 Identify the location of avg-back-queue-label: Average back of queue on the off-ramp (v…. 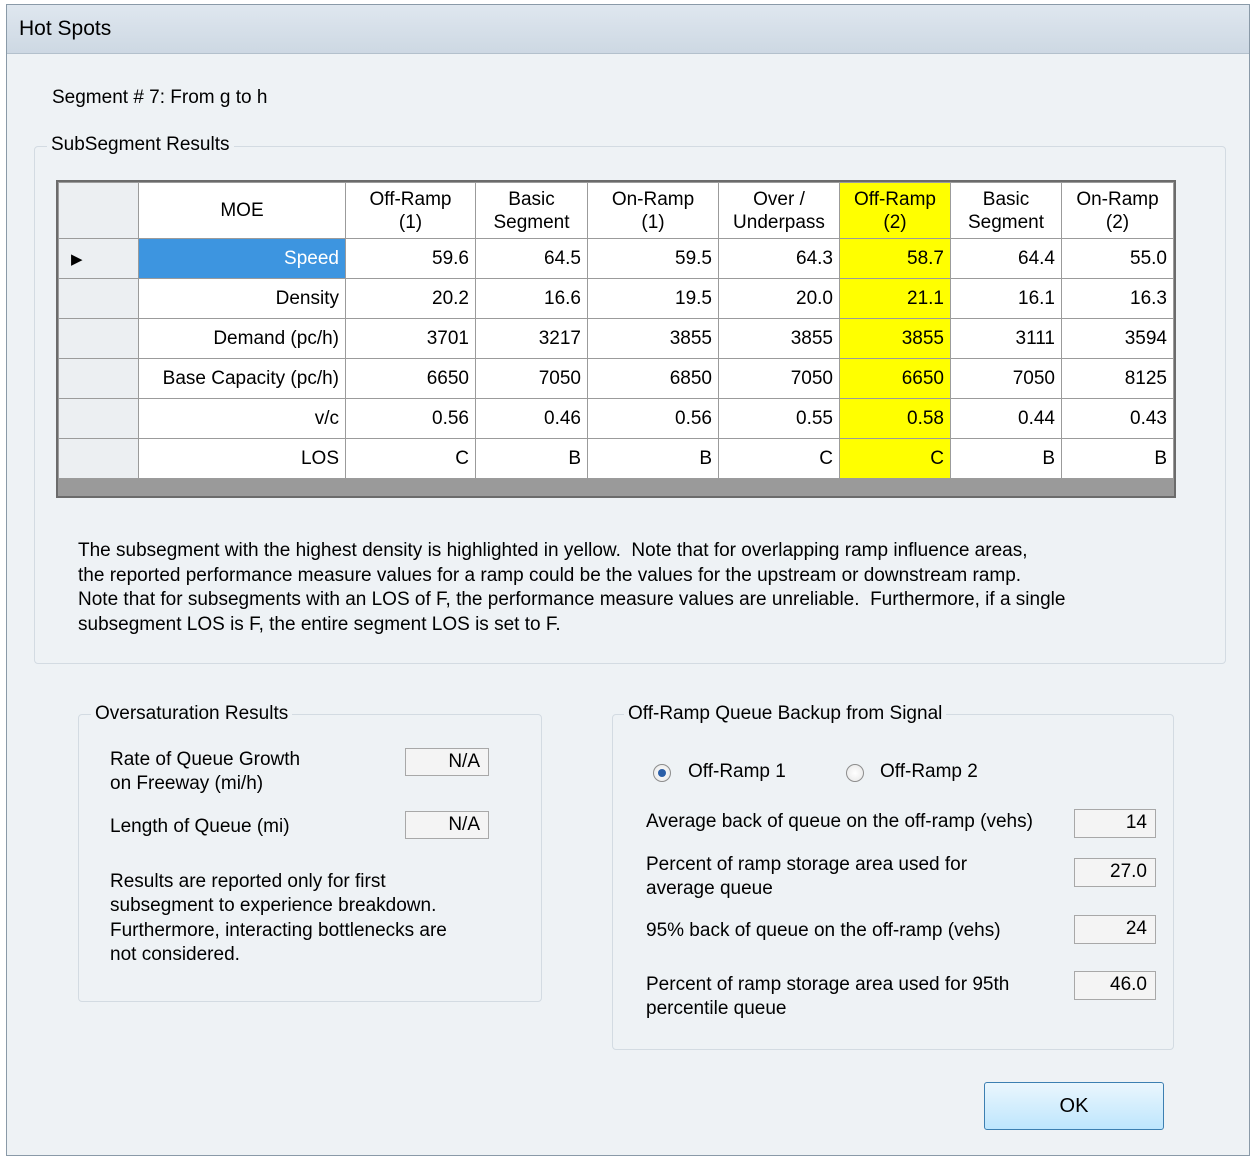
(839, 821).